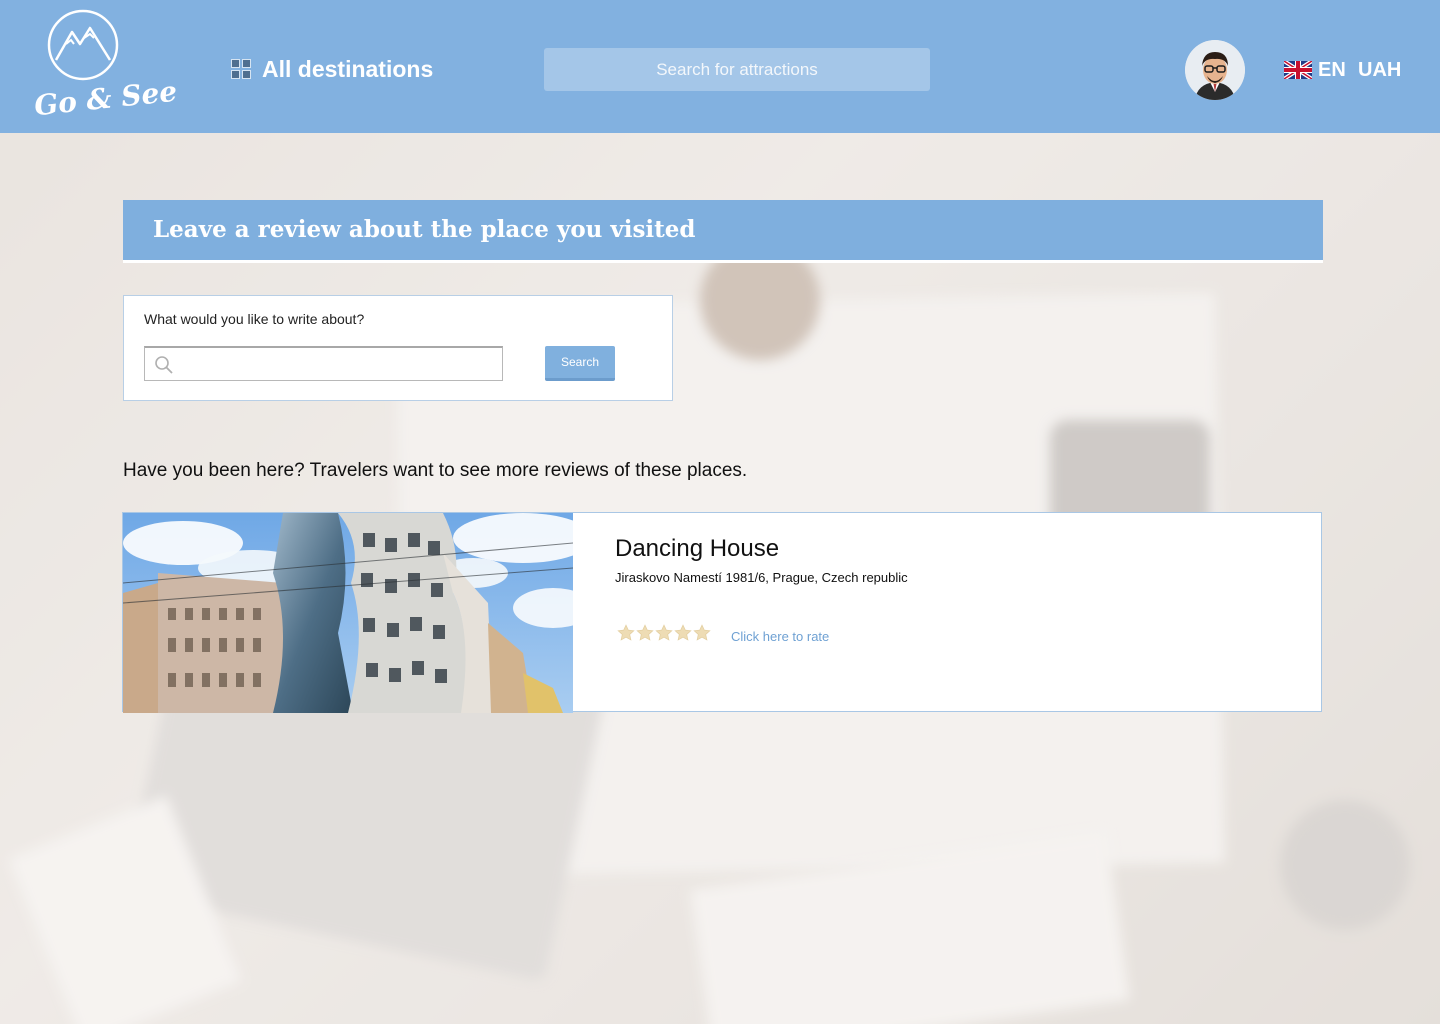  What do you see at coordinates (1332, 69) in the screenshot?
I see `language-label: EN` at bounding box center [1332, 69].